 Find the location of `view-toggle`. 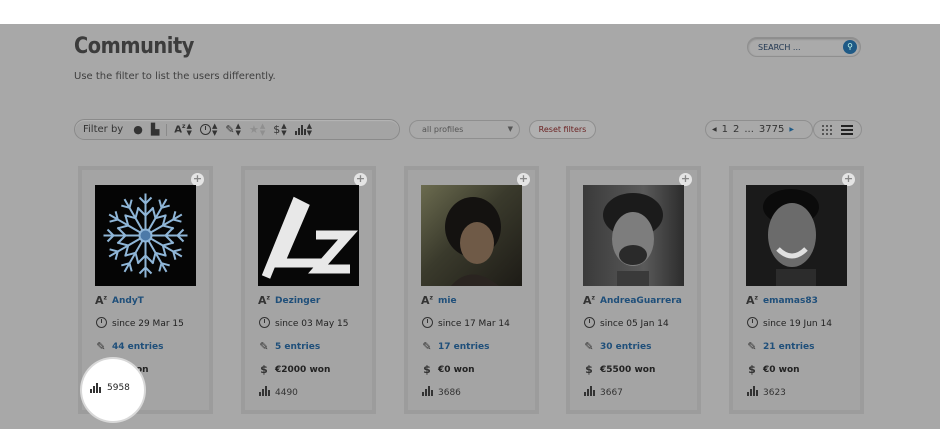

view-toggle is located at coordinates (837, 129).